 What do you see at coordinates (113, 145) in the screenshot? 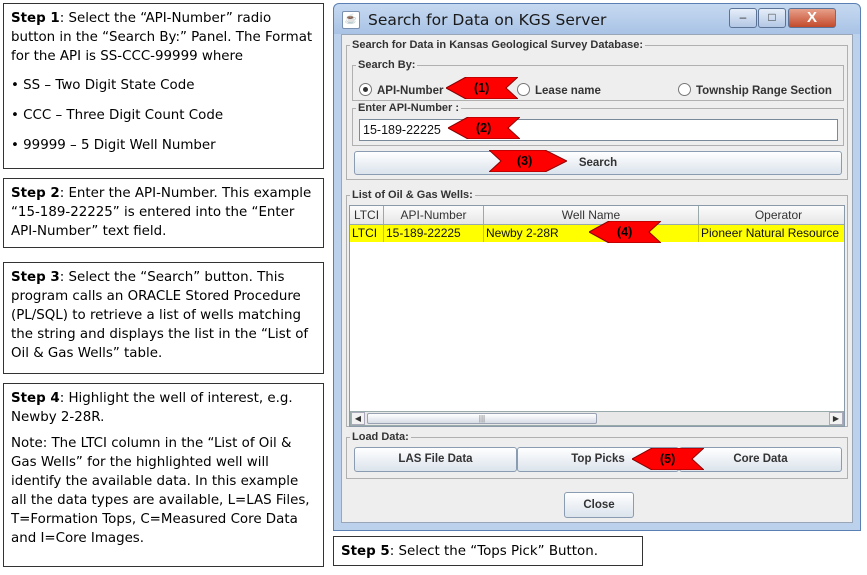
I see `step1-bullet-3: • 99999 – 5 Digit Well Number` at bounding box center [113, 145].